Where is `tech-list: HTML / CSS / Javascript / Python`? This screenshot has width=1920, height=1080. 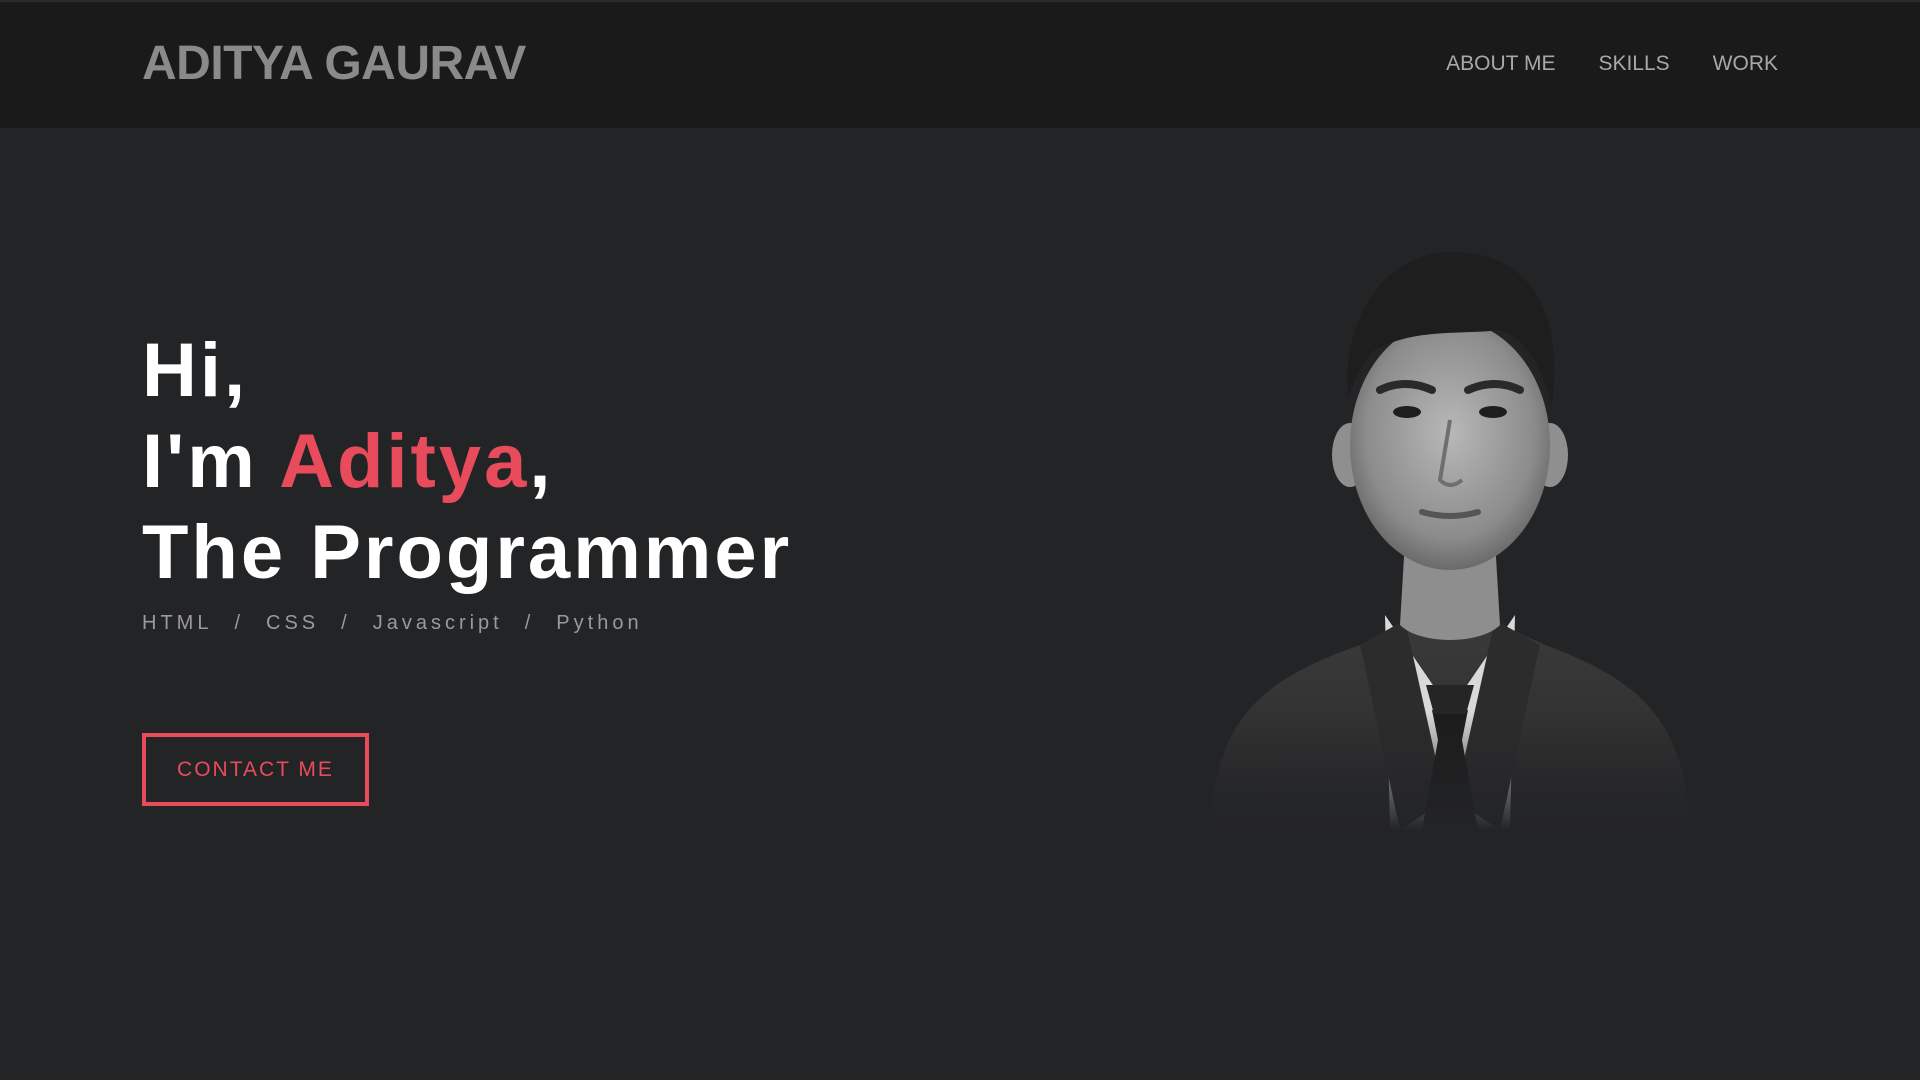 tech-list: HTML / CSS / Javascript / Python is located at coordinates (392, 623).